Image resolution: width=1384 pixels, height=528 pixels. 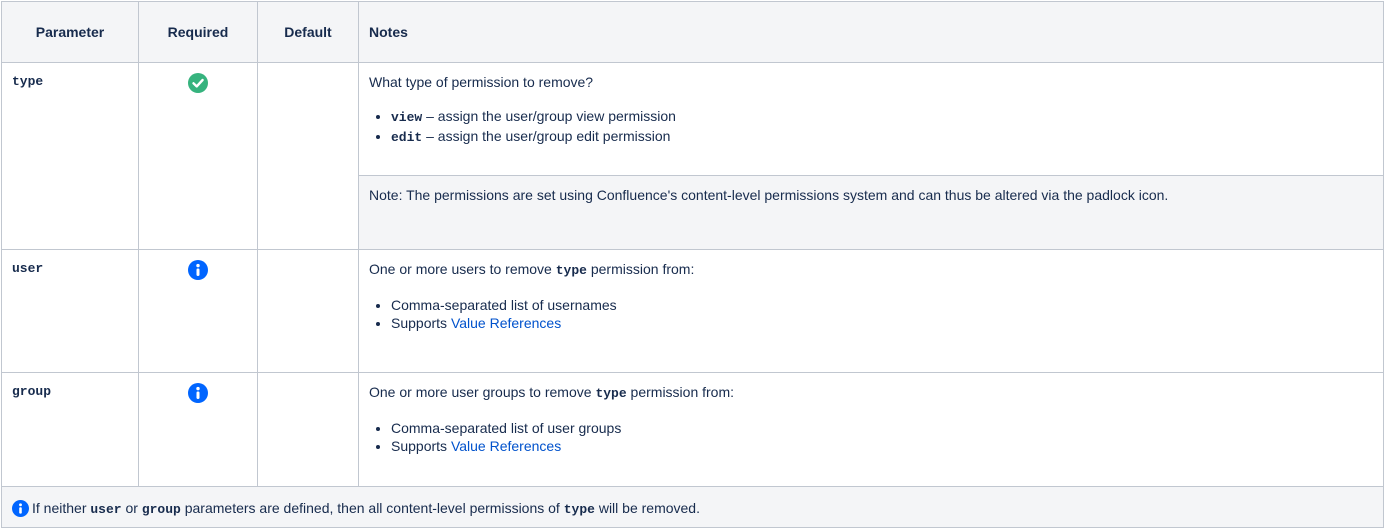 What do you see at coordinates (546, 136) in the screenshot?
I see `list-item-text: – assign the user/group edit permission` at bounding box center [546, 136].